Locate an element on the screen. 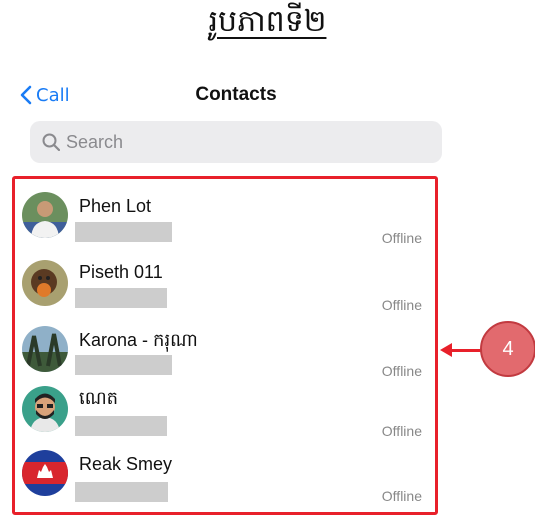 This screenshot has height=522, width=535. page-title: រូបភាពទី២ is located at coordinates (267, 21).